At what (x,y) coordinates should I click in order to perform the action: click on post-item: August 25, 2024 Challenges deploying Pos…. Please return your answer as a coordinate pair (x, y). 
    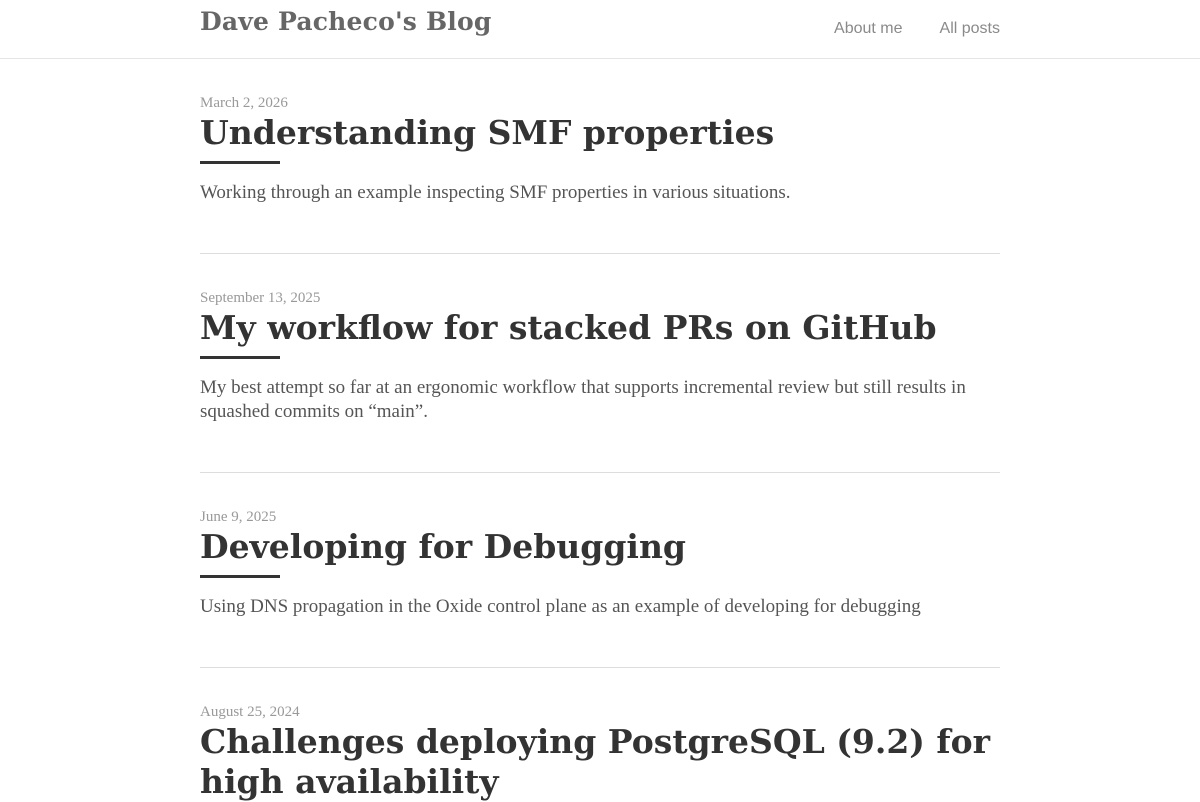
    Looking at the image, I should click on (600, 735).